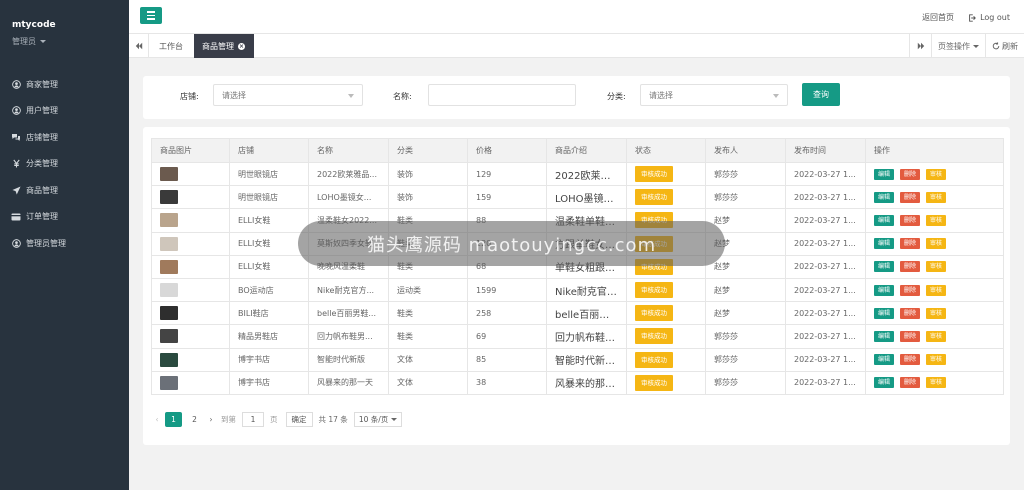  I want to click on shop-select: 请选择, so click(288, 95).